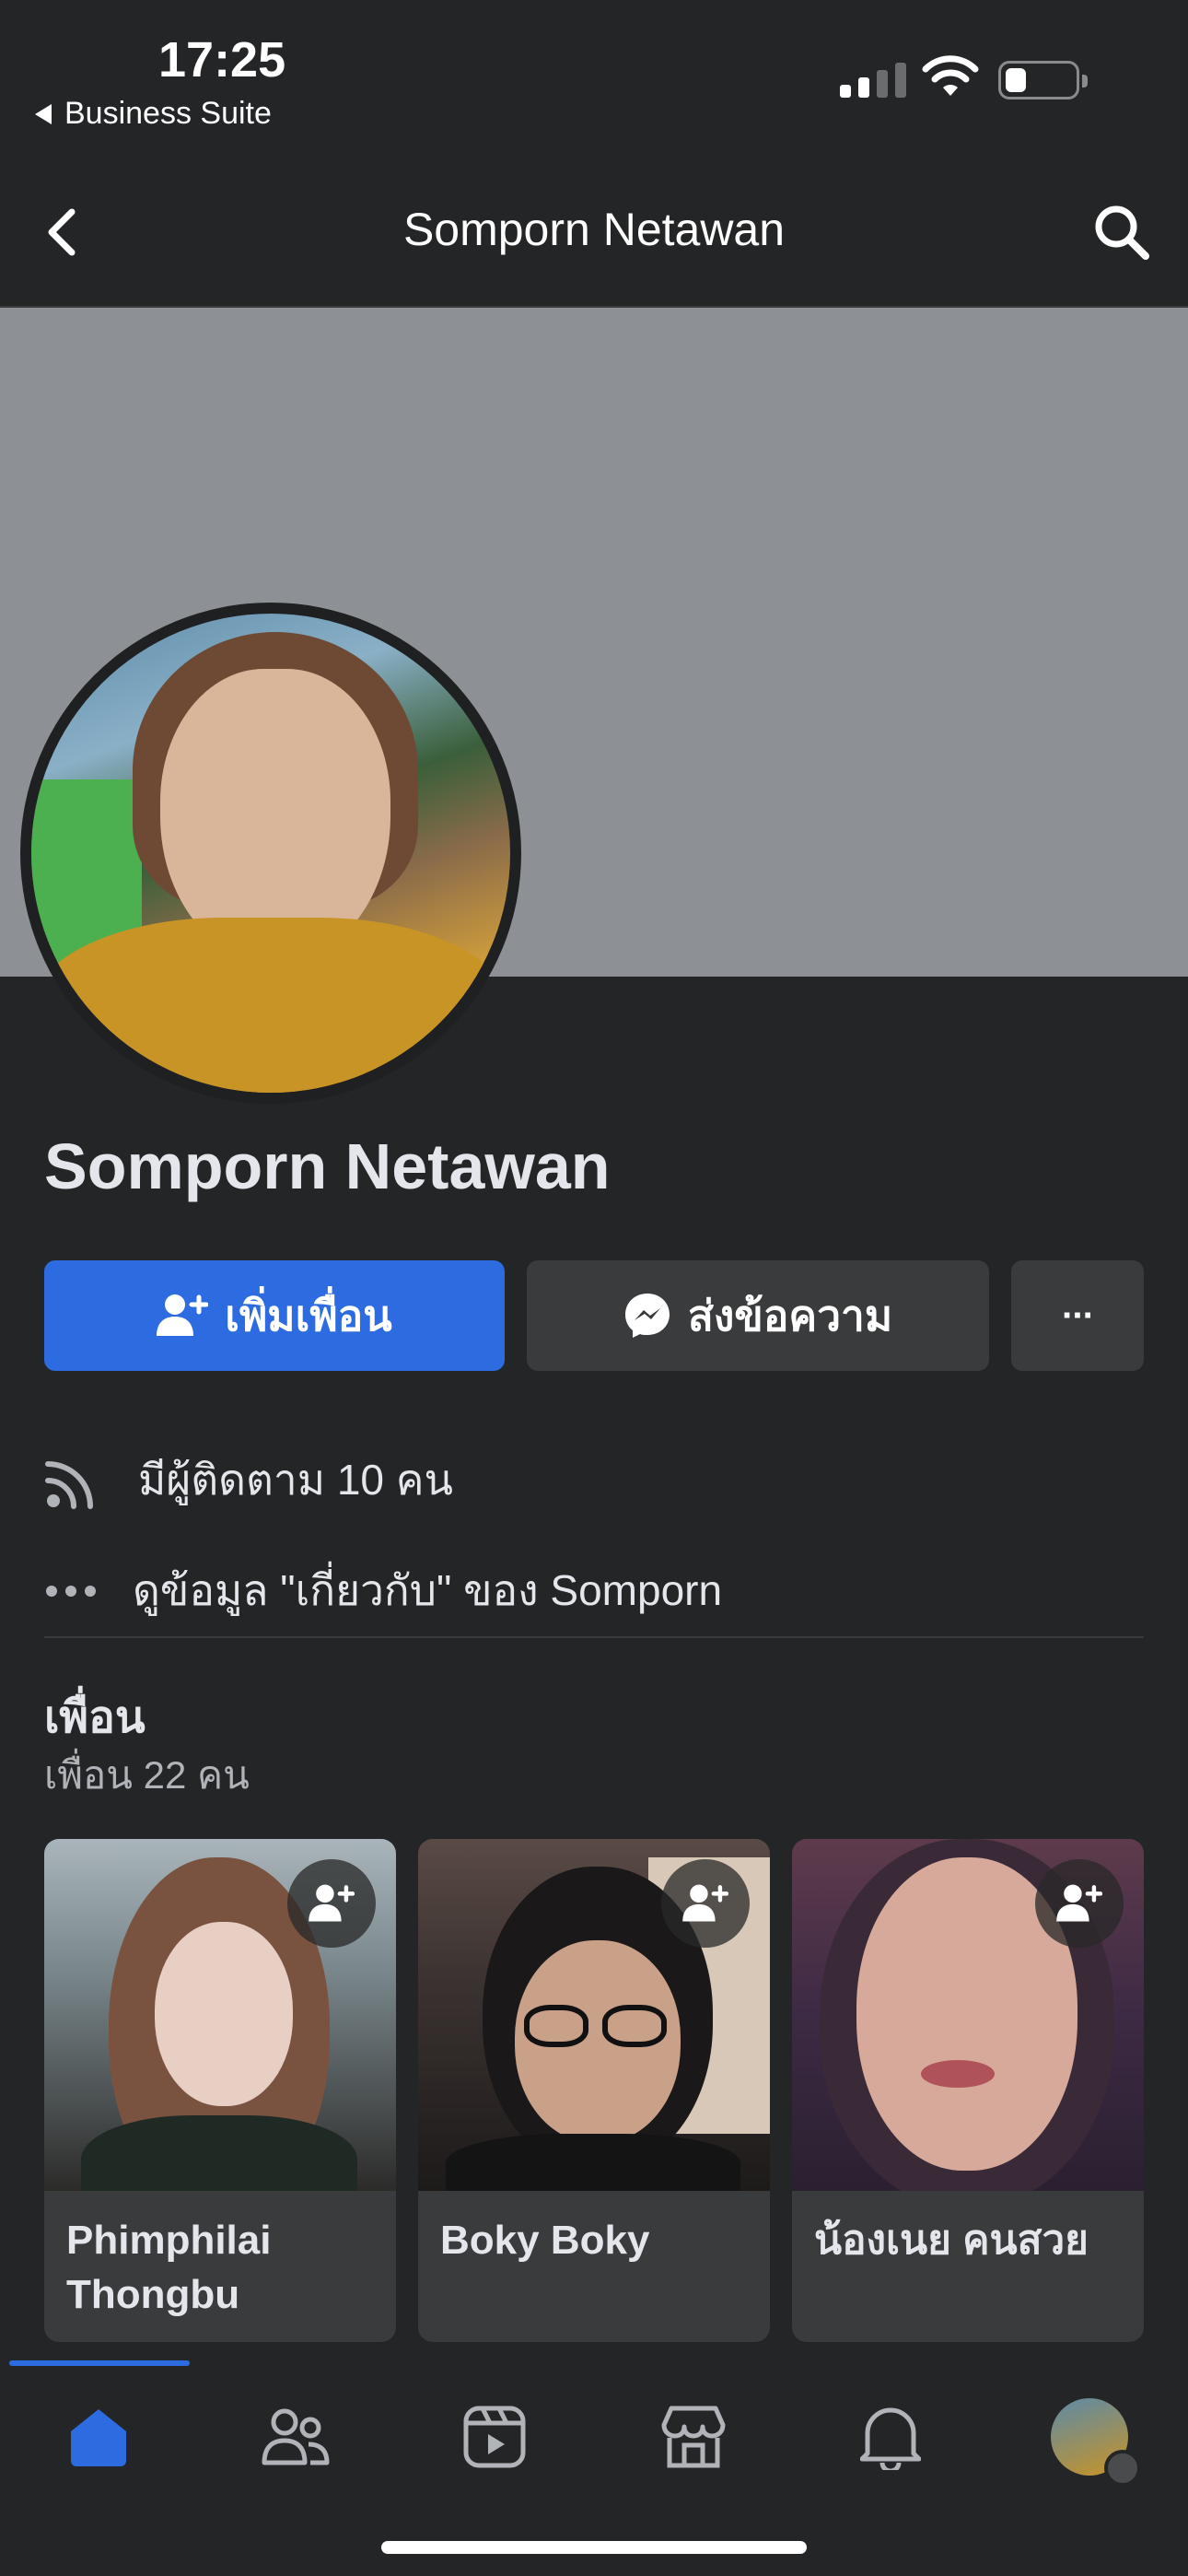 This screenshot has height=2576, width=1188. I want to click on wifi-icon, so click(951, 75).